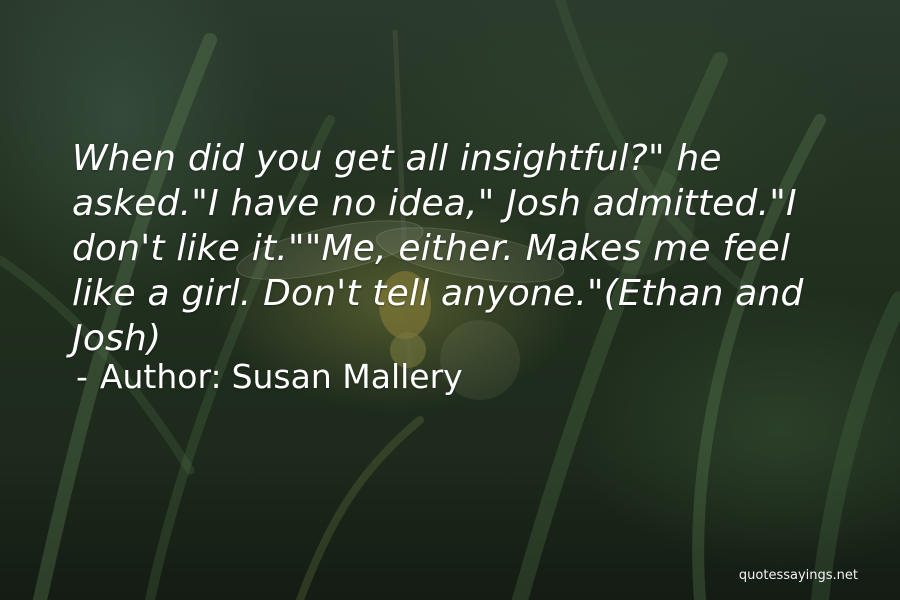 The width and height of the screenshot is (900, 600). Describe the element at coordinates (798, 575) in the screenshot. I see `site-watermark: quotessayings.net` at that location.